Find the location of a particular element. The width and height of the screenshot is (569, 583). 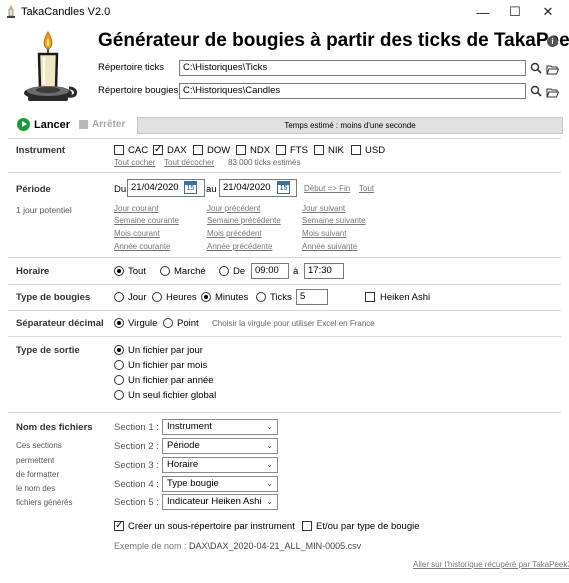

dax-label: DAX is located at coordinates (177, 150).